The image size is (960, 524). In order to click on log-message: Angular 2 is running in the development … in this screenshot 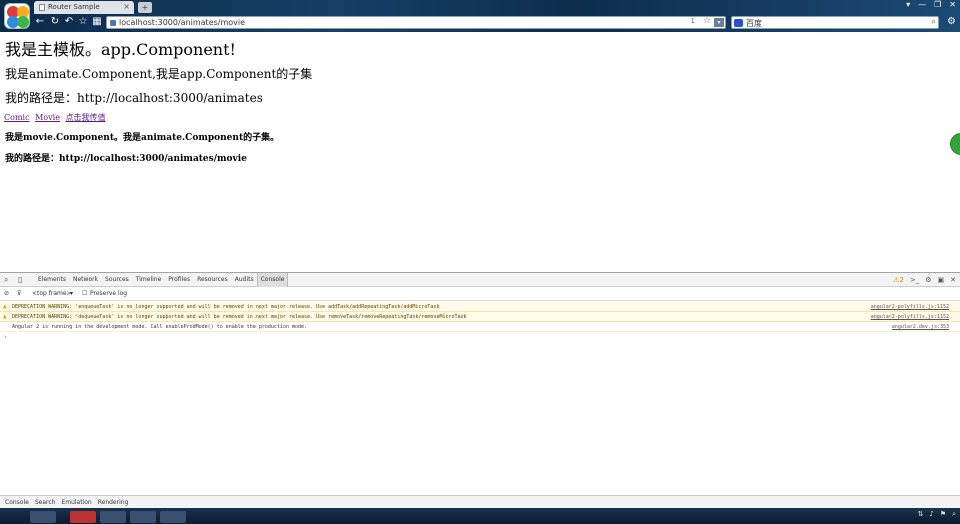, I will do `click(160, 327)`.